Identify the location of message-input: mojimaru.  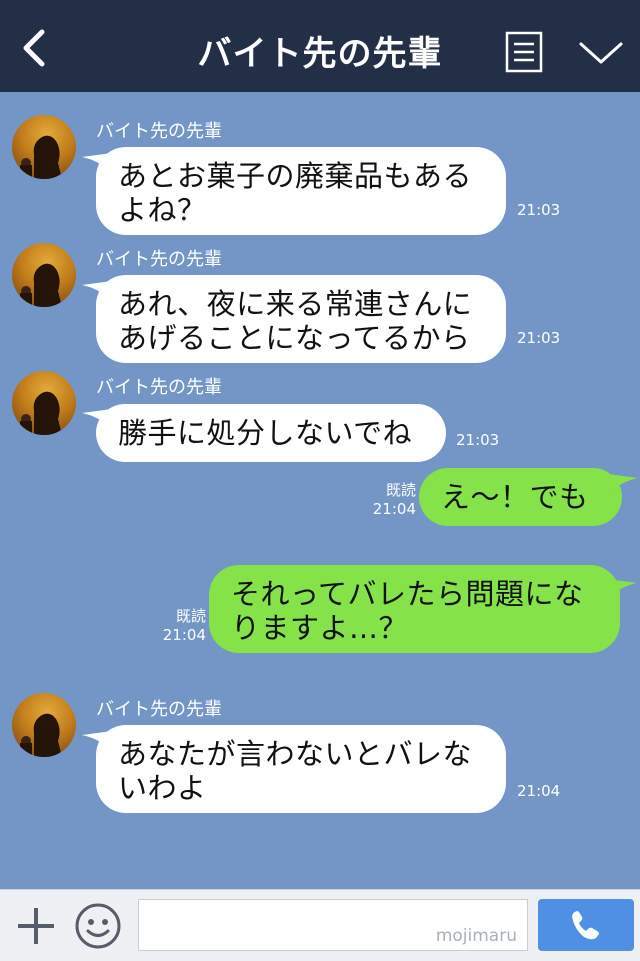
(333, 925).